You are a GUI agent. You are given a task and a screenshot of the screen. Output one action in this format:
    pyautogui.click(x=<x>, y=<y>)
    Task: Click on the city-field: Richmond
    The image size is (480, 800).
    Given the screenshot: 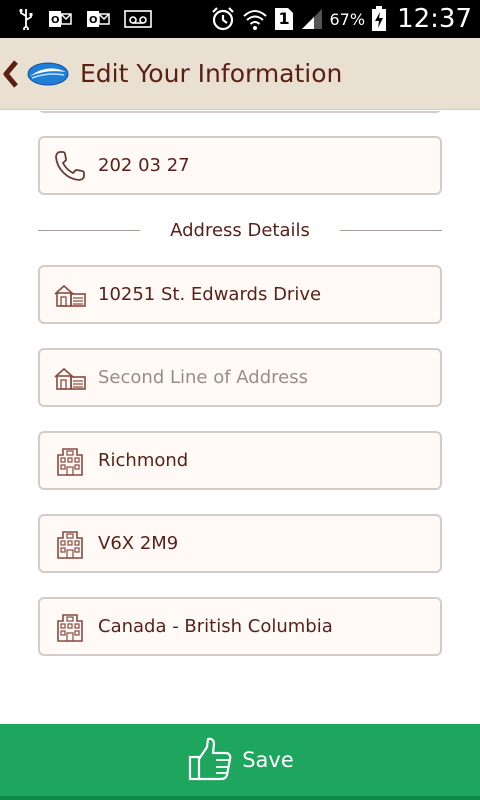 What is the action you would take?
    pyautogui.click(x=240, y=460)
    